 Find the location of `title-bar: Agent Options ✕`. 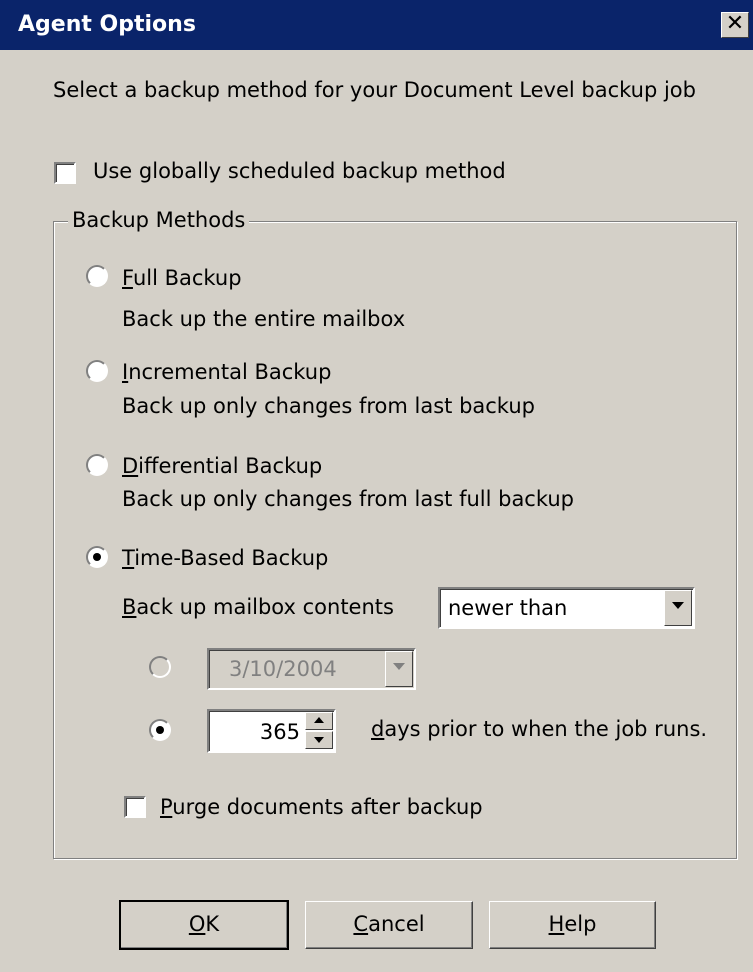

title-bar: Agent Options ✕ is located at coordinates (376, 25).